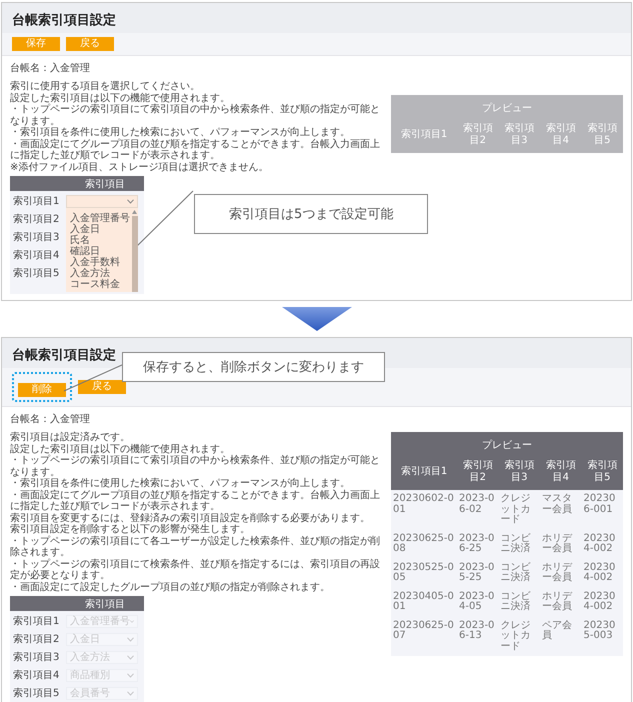 The width and height of the screenshot is (633, 702). I want to click on description-text: ※添付ファイル項目、ストレージ項目は選択できません。, so click(140, 167).